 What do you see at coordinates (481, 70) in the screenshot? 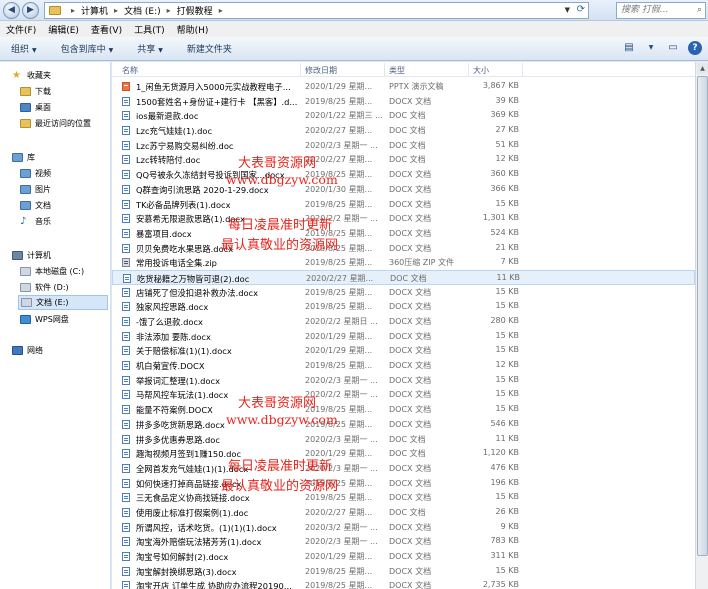
I see `column-size: 大小` at bounding box center [481, 70].